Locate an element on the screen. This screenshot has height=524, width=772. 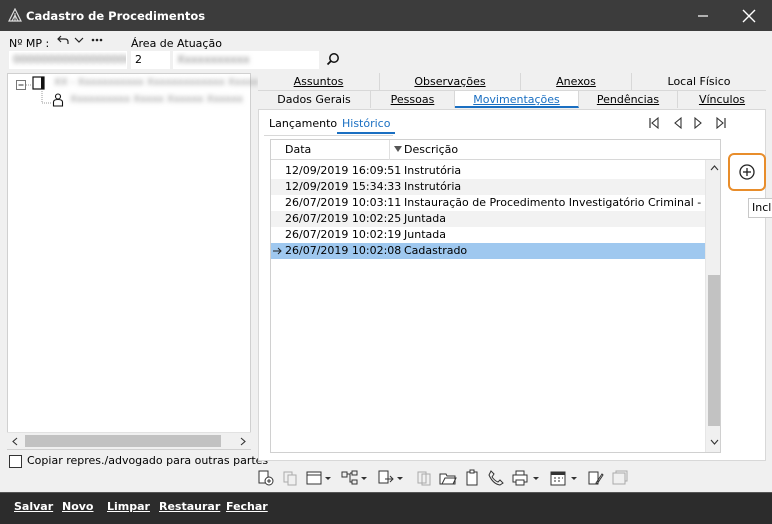
tree-horizontal-scrollbar is located at coordinates (129, 440).